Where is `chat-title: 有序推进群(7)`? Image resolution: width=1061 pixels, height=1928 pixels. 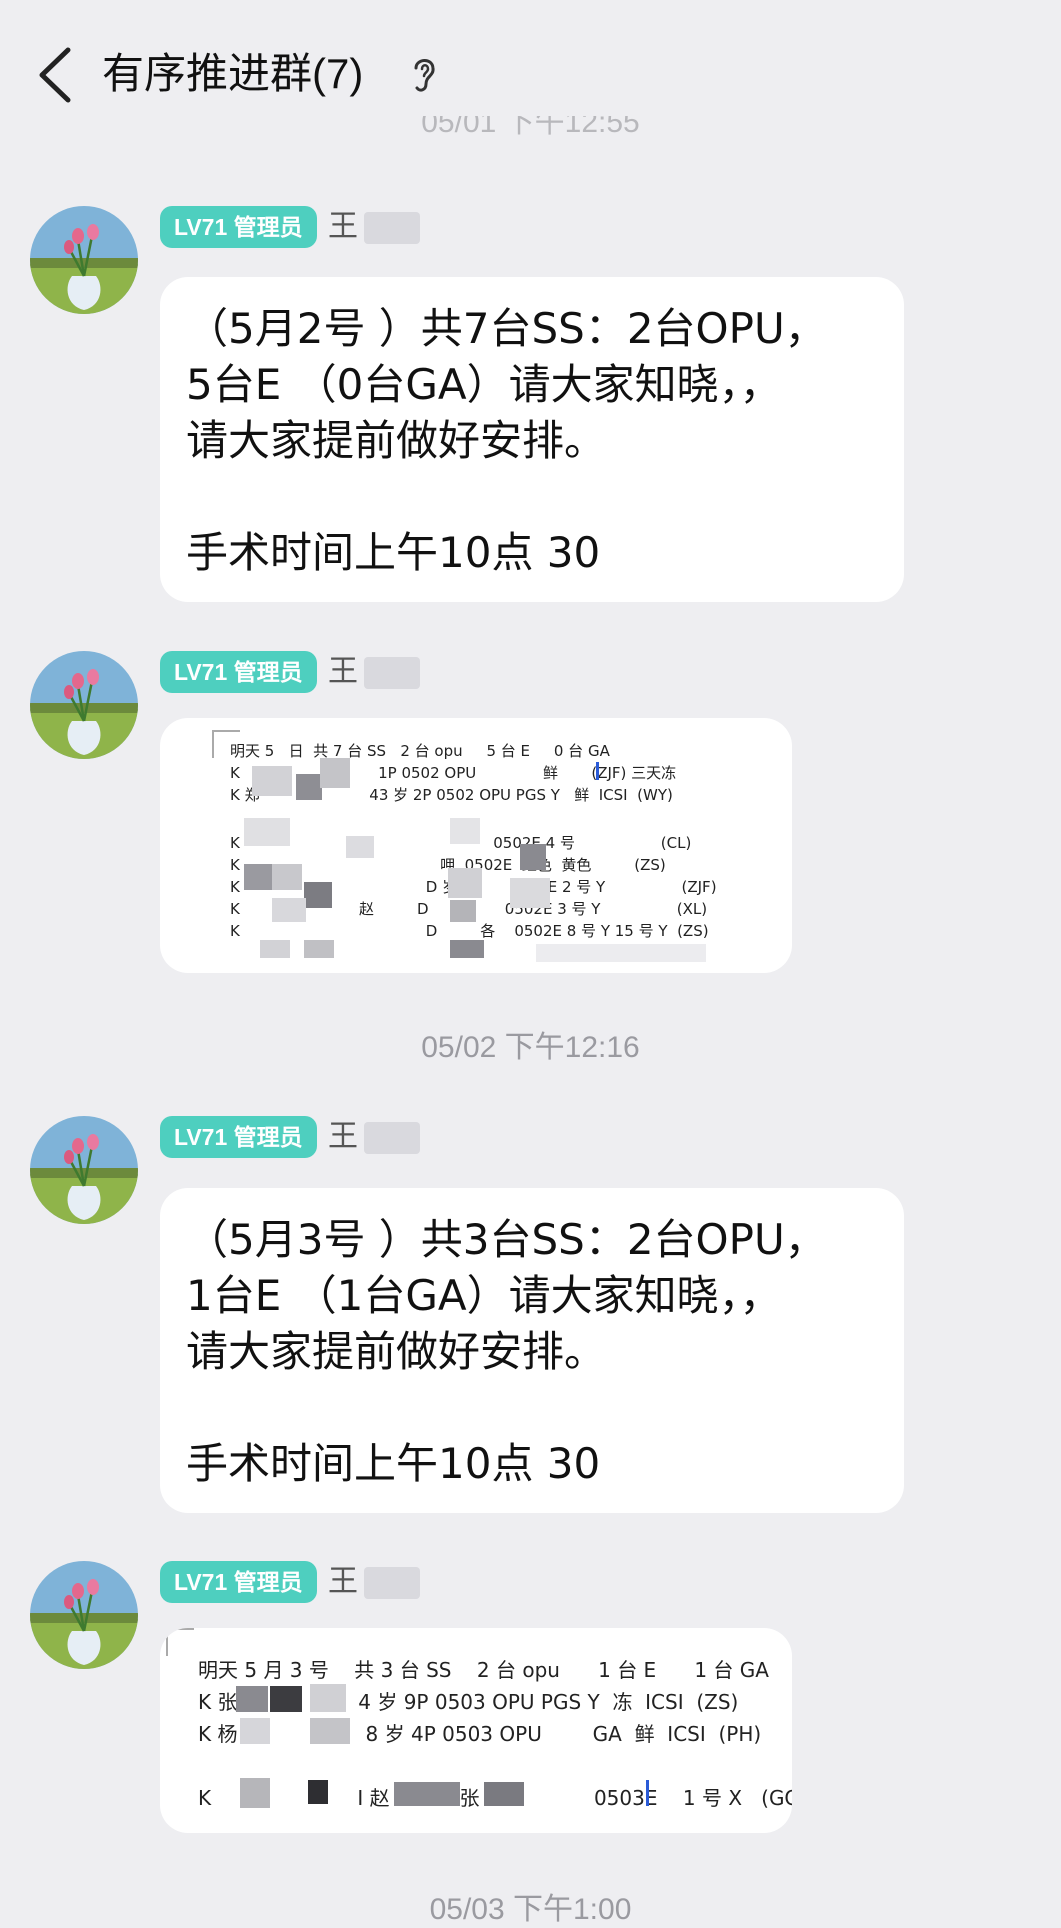
chat-title: 有序推进群(7) is located at coordinates (232, 74).